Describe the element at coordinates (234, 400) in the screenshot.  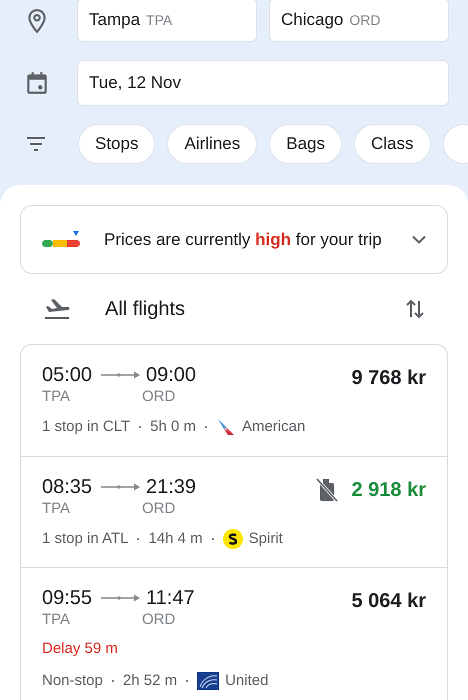
I see `flight-row: 05:00 09:00 TPA ORD 9 768 kr 1 stop in CLT 5h 0 m American` at that location.